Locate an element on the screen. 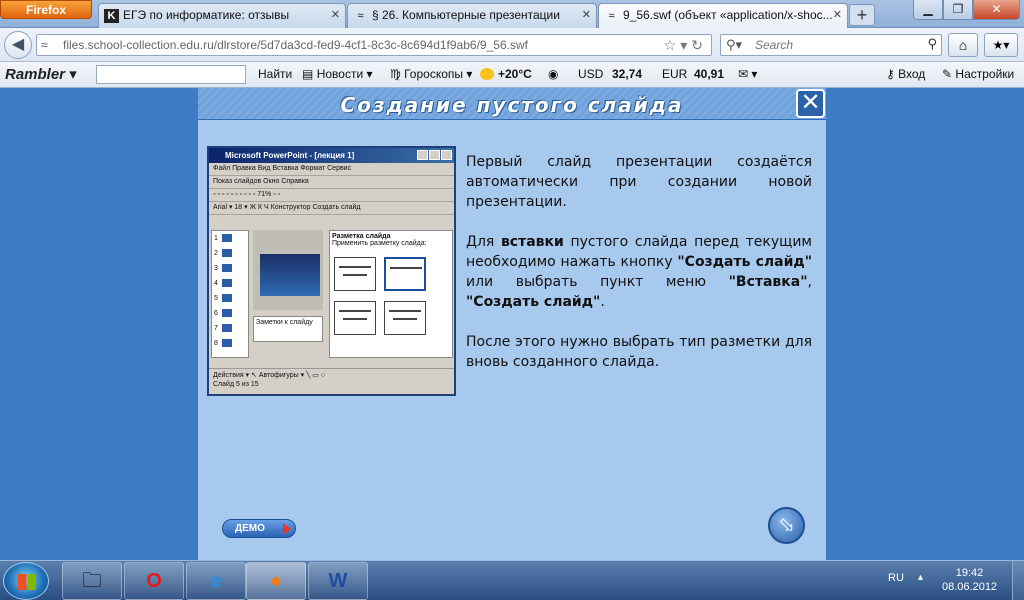 The height and width of the screenshot is (600, 1024). news-icon: ▤ is located at coordinates (308, 74).